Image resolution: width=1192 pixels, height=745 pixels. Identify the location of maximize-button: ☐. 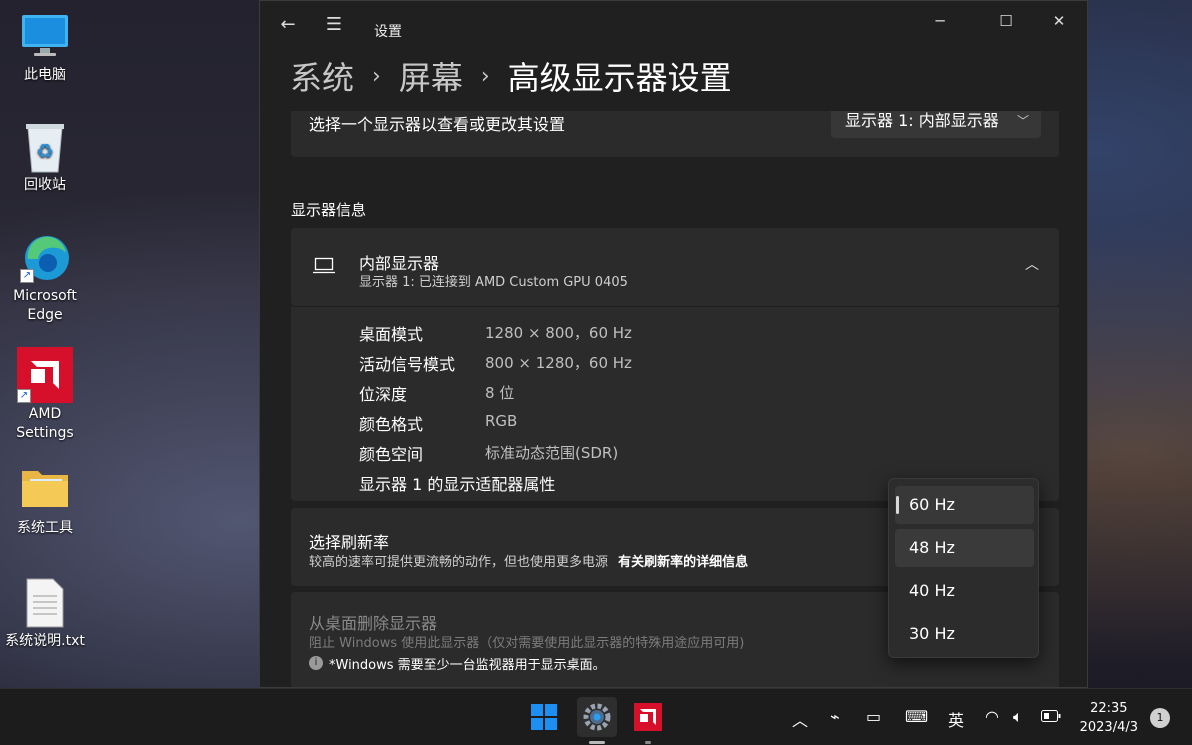
(1006, 21).